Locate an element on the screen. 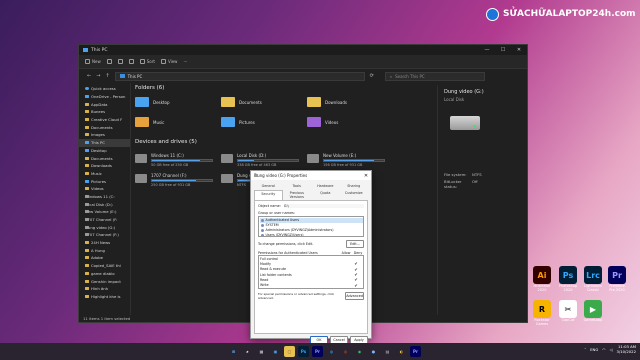 The height and width of the screenshot is (360, 640). new-button: New is located at coordinates (93, 61).